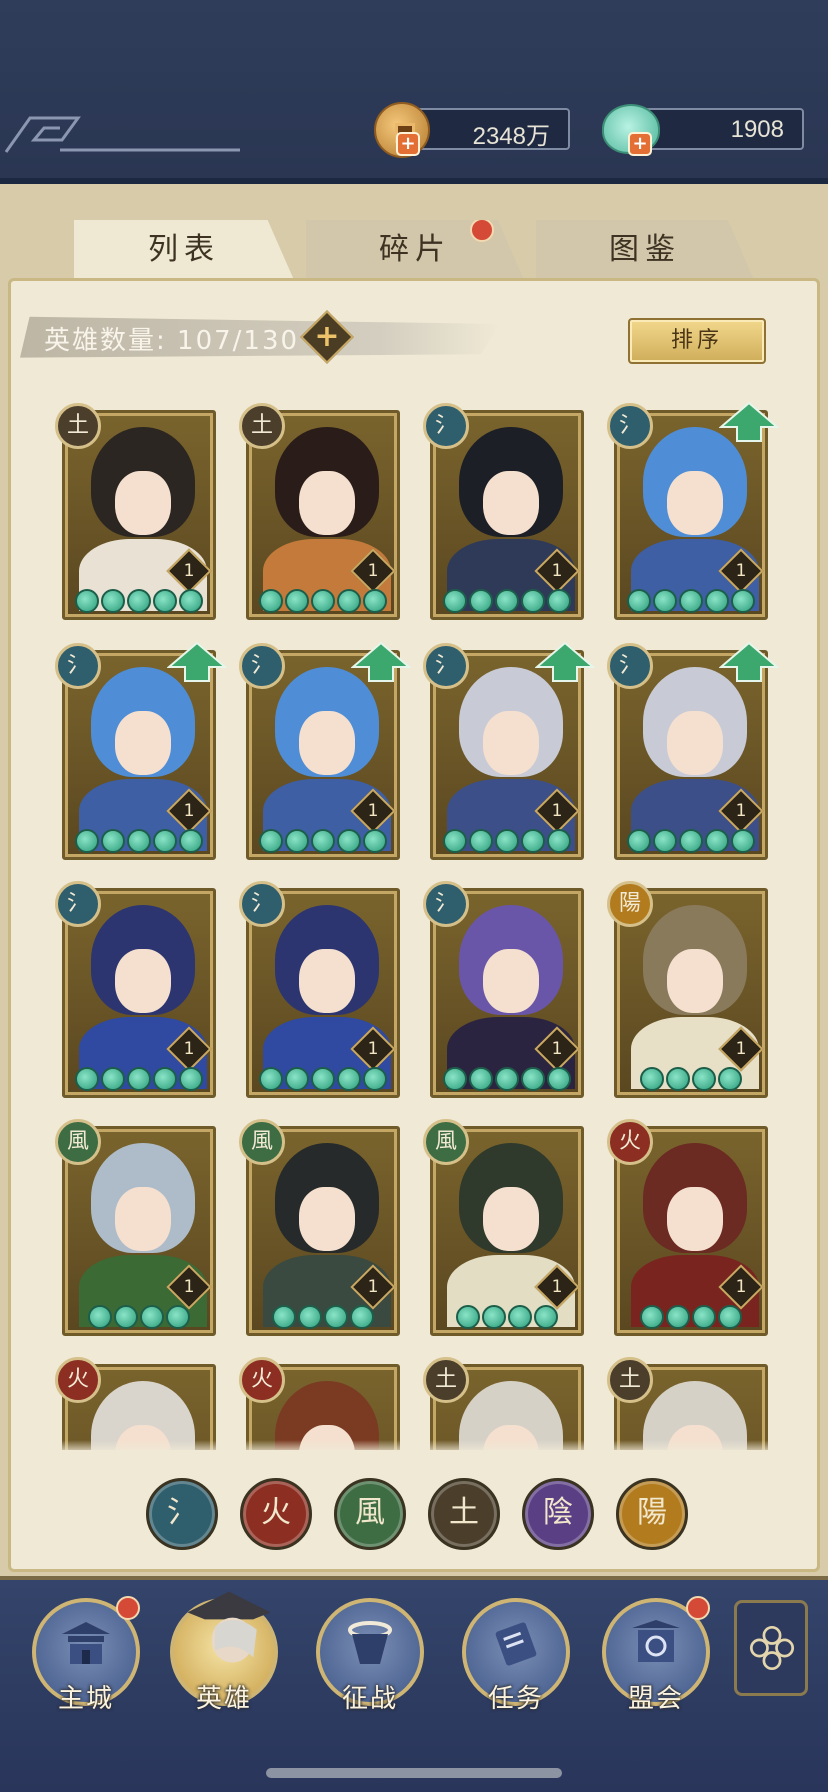 Image resolution: width=828 pixels, height=1792 pixels. What do you see at coordinates (184, 250) in the screenshot?
I see `tab-list: 列表` at bounding box center [184, 250].